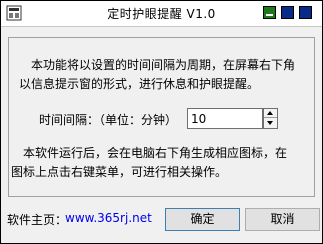  I want to click on interval-input, so click(225, 118).